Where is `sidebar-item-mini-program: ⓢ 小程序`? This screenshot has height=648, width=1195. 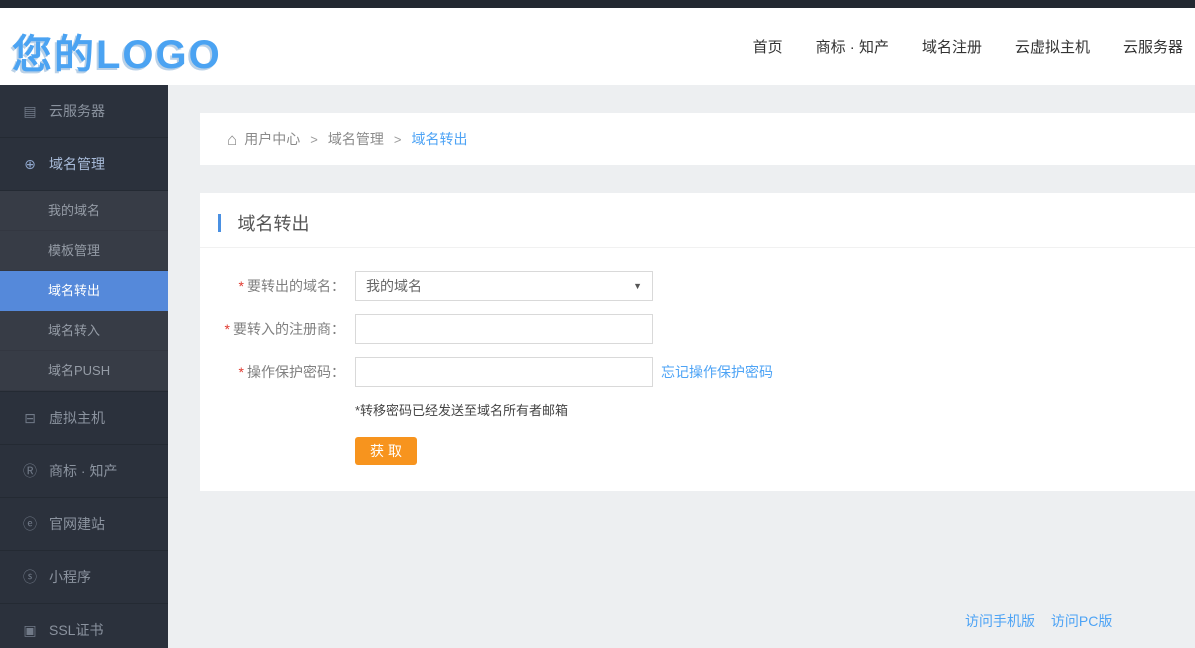
sidebar-item-mini-program: ⓢ 小程序 is located at coordinates (84, 577).